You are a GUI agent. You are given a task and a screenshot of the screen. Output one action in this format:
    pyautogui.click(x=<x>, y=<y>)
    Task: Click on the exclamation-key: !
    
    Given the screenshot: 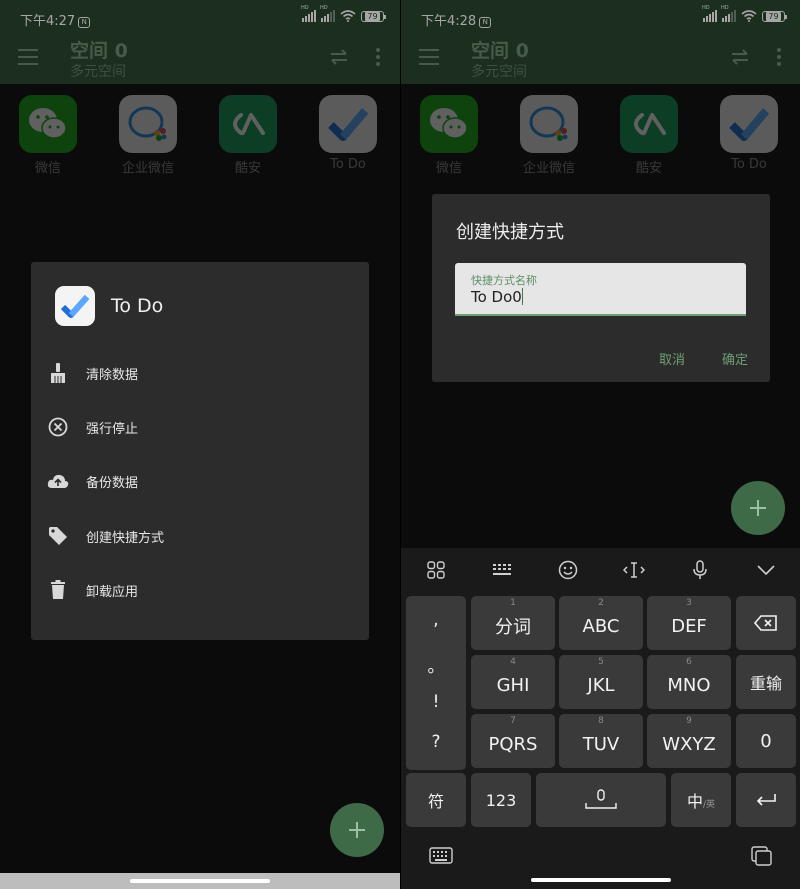 What is the action you would take?
    pyautogui.click(x=436, y=702)
    